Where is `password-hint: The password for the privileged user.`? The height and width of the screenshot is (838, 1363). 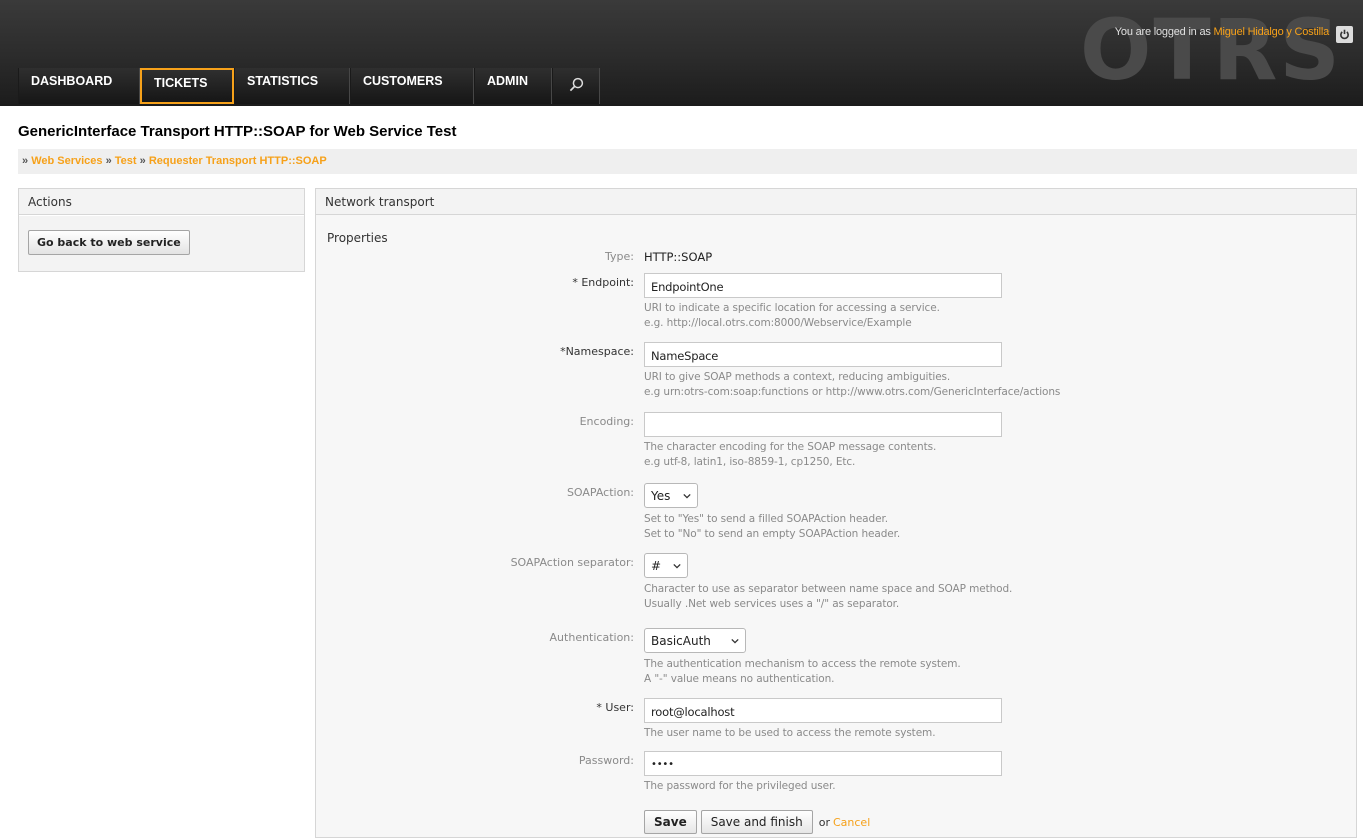 password-hint: The password for the privileged user. is located at coordinates (740, 786).